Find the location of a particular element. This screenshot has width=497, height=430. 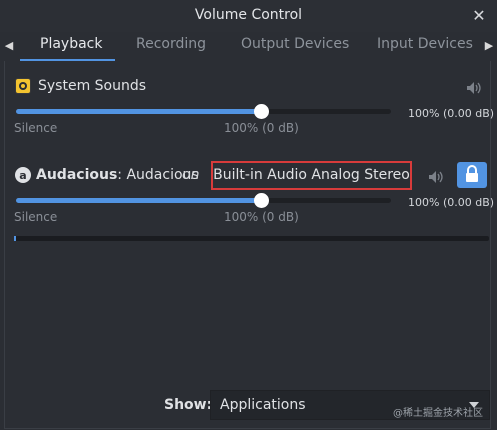

audacious-mid-label: 100% (0 dB) is located at coordinates (261, 217).